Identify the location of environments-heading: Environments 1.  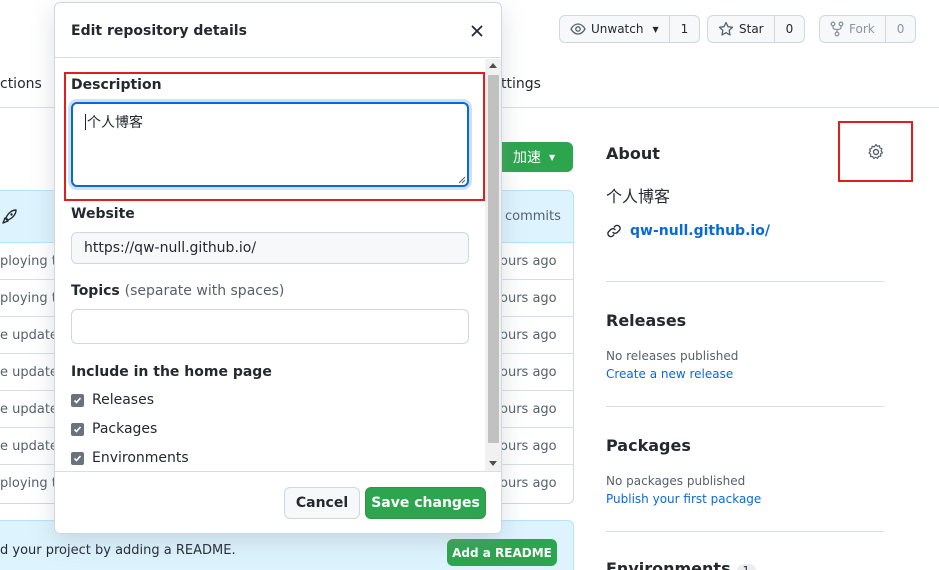
(681, 564).